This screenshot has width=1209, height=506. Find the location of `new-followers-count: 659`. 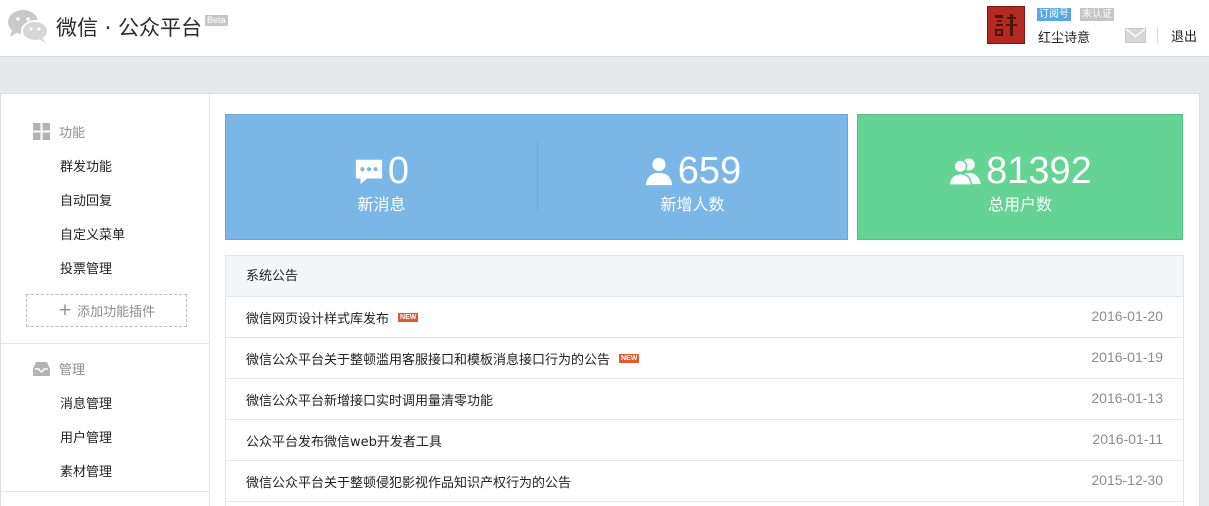

new-followers-count: 659 is located at coordinates (709, 171).